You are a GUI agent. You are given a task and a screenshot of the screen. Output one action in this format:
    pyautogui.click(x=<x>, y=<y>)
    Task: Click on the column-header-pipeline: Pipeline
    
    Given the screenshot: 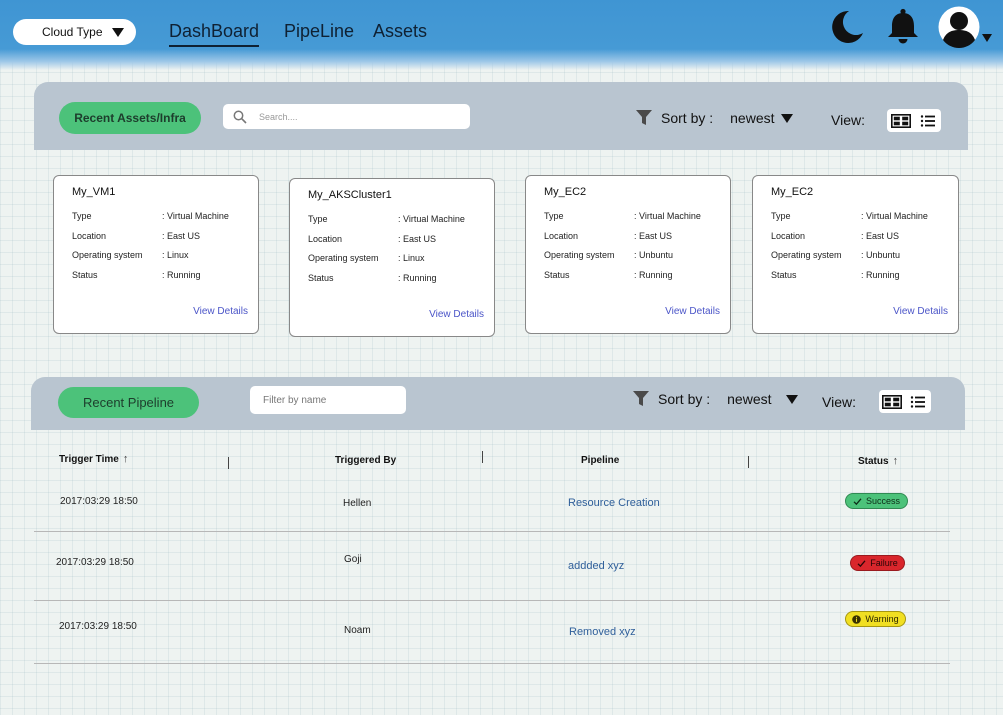 What is the action you would take?
    pyautogui.click(x=600, y=460)
    